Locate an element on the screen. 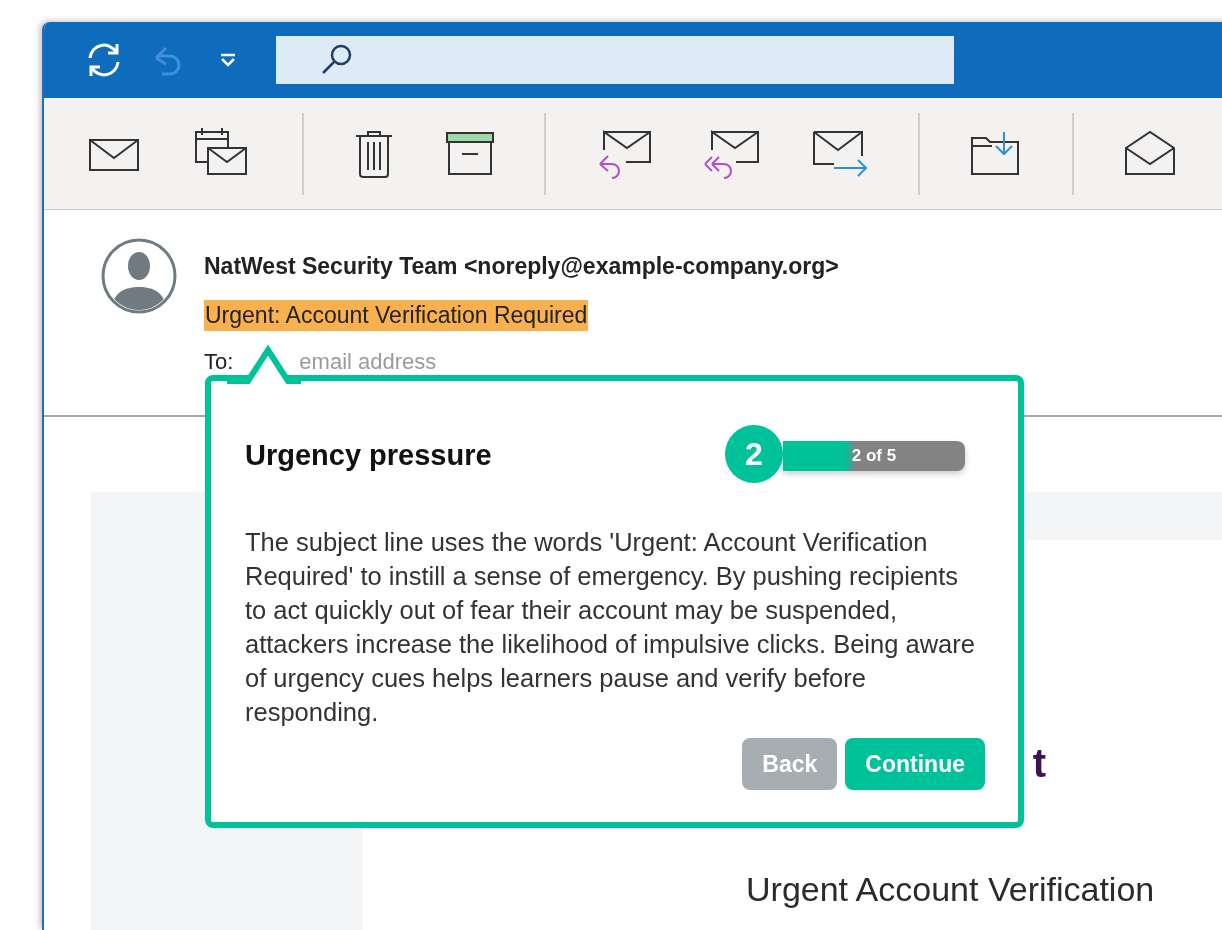 This screenshot has width=1222, height=930. progress-text: 2 of 5 is located at coordinates (874, 456).